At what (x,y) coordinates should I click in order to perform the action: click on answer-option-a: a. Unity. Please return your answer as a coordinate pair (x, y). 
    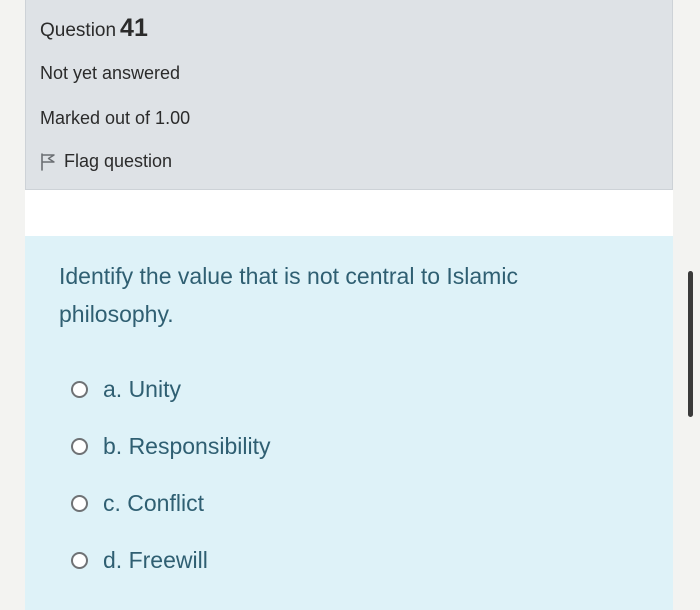
    Looking at the image, I should click on (126, 389).